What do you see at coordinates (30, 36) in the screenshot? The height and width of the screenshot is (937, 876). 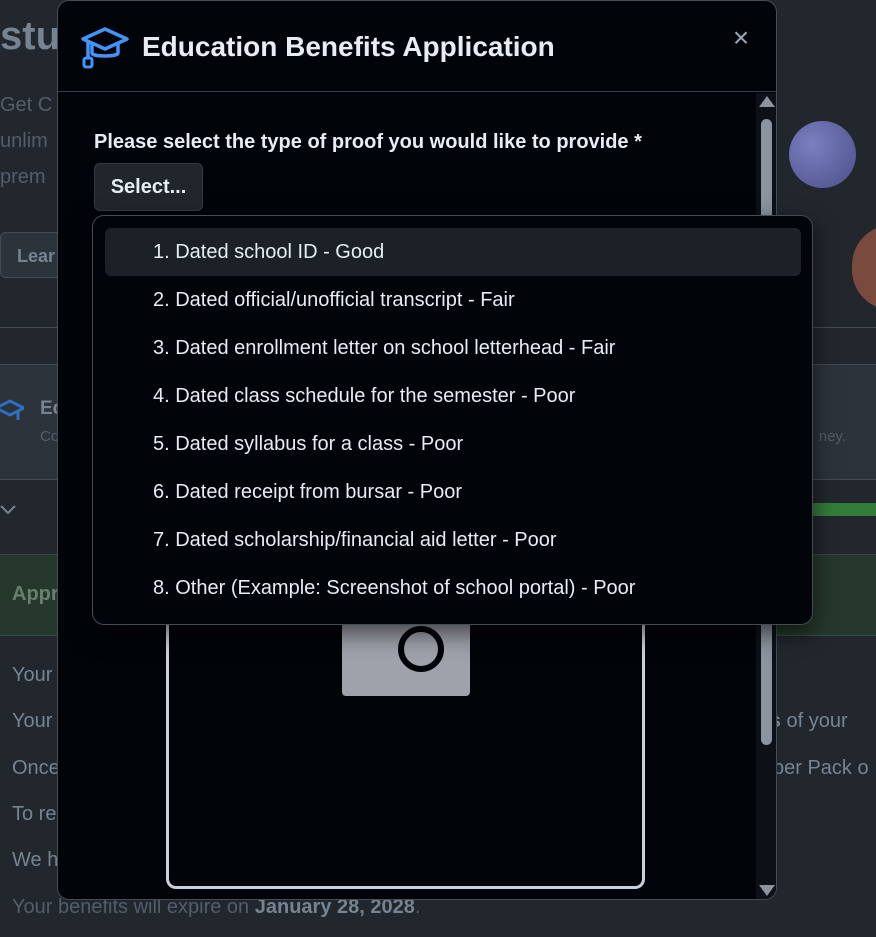 I see `page-title: stu` at bounding box center [30, 36].